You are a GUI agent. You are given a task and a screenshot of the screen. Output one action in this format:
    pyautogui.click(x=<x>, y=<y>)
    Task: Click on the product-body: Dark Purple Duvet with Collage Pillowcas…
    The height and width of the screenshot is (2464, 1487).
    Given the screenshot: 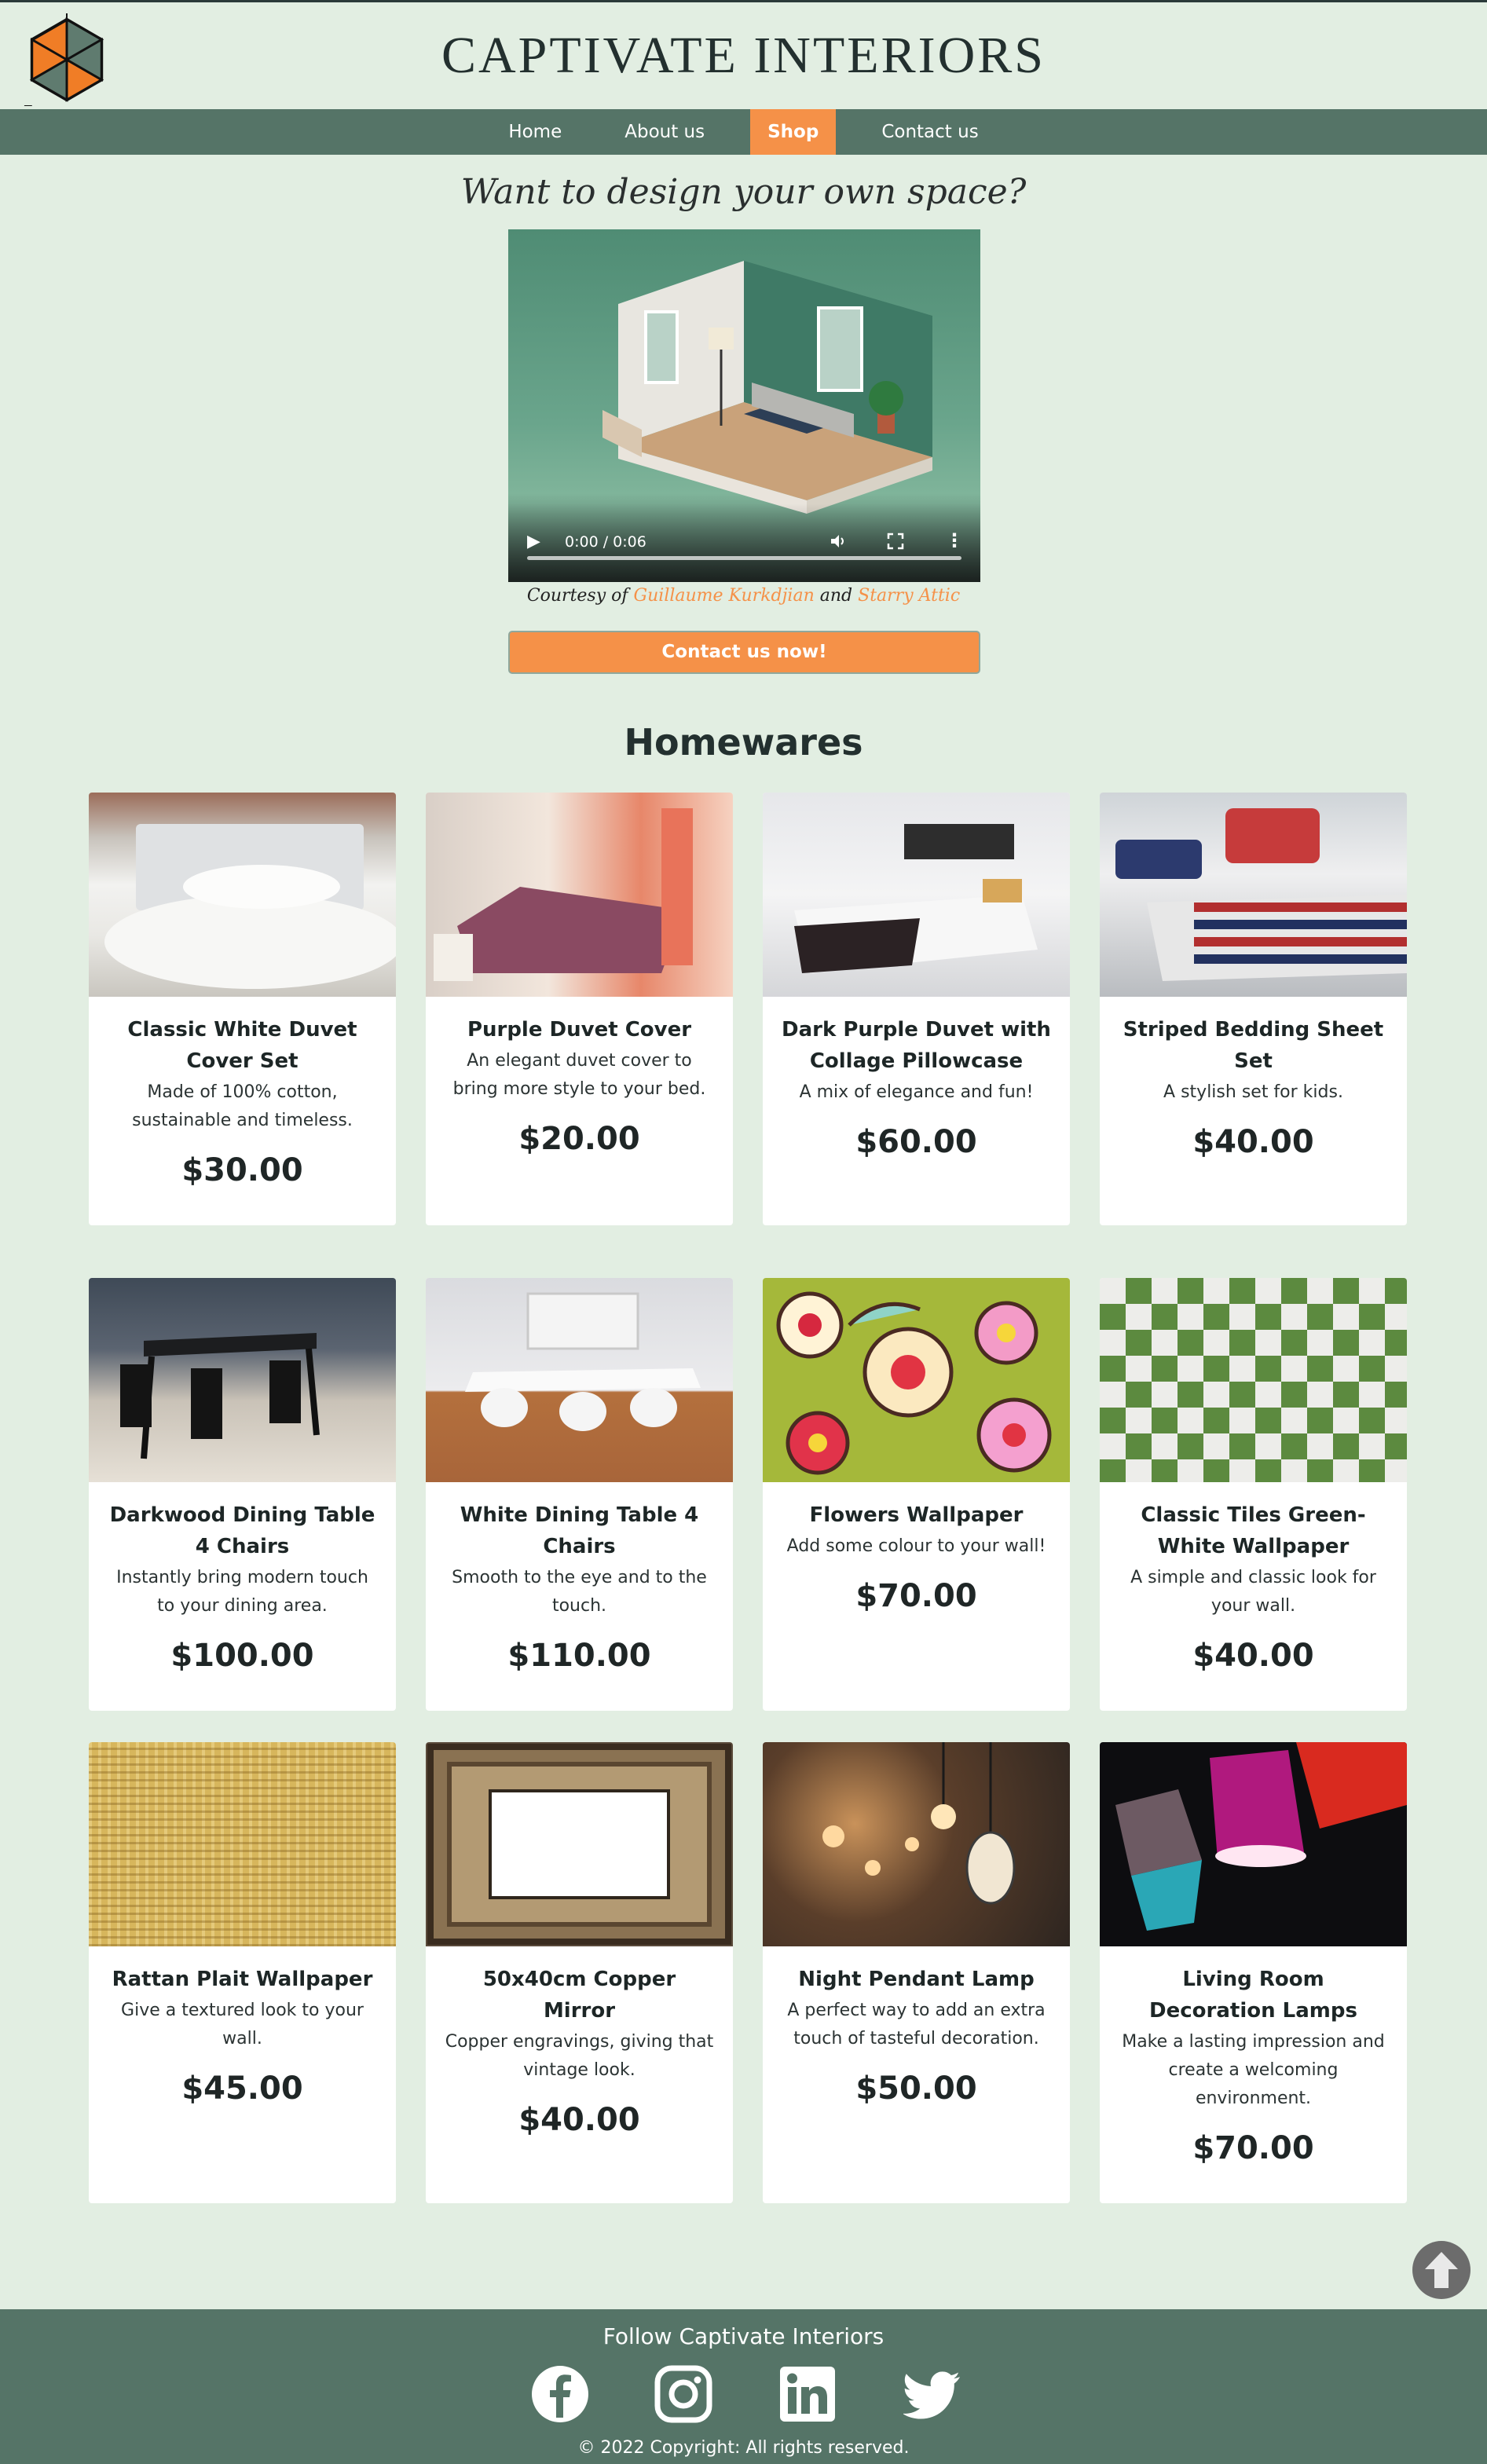 What is the action you would take?
    pyautogui.click(x=916, y=1078)
    